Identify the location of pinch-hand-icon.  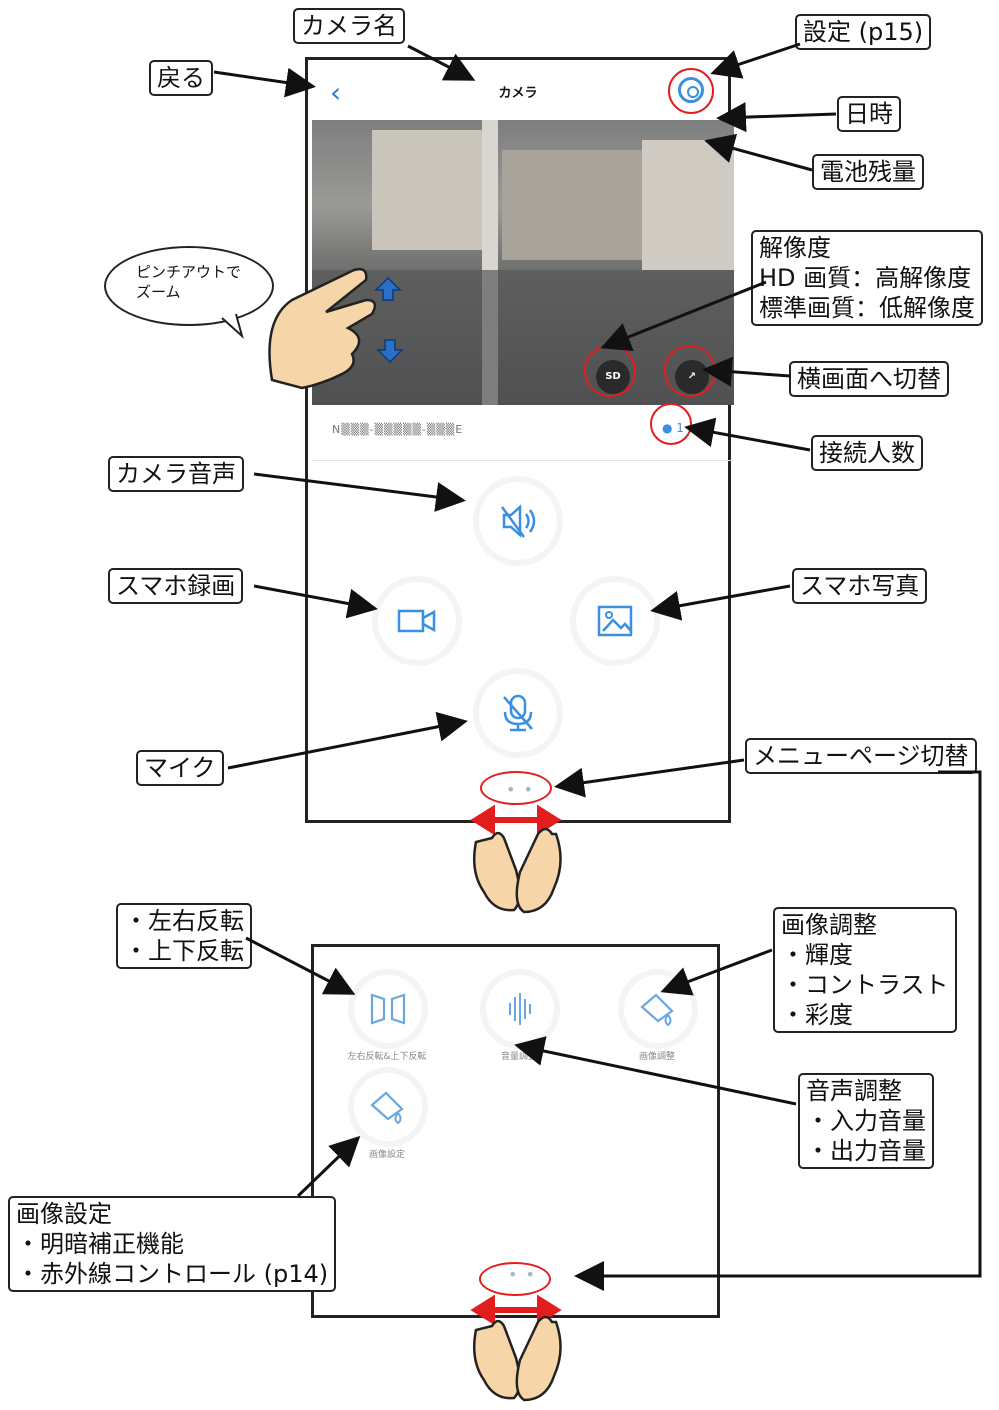
(322, 328).